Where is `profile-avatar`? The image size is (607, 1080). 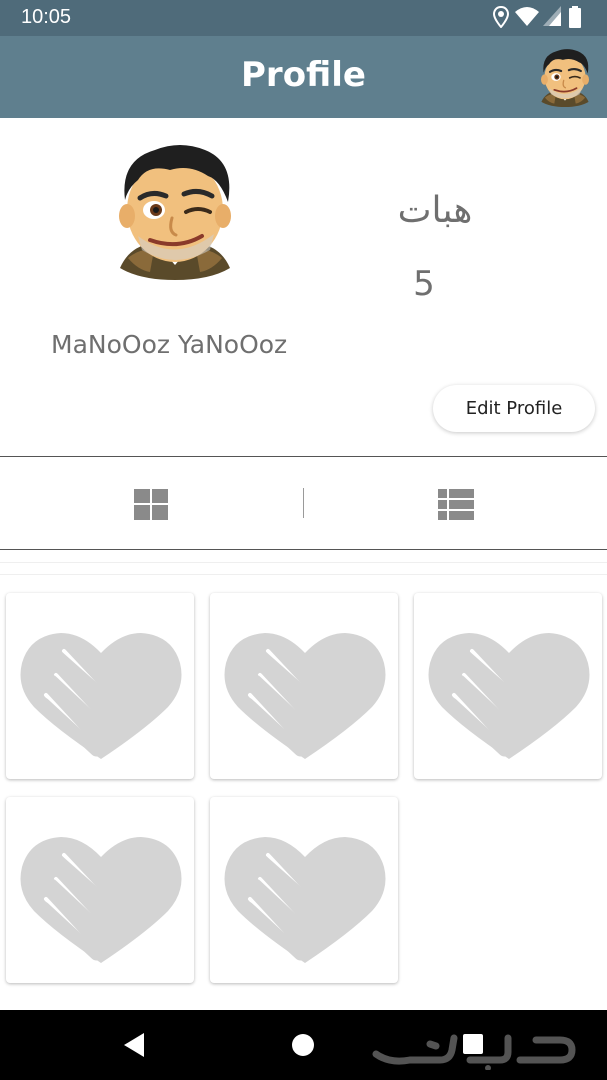 profile-avatar is located at coordinates (175, 210).